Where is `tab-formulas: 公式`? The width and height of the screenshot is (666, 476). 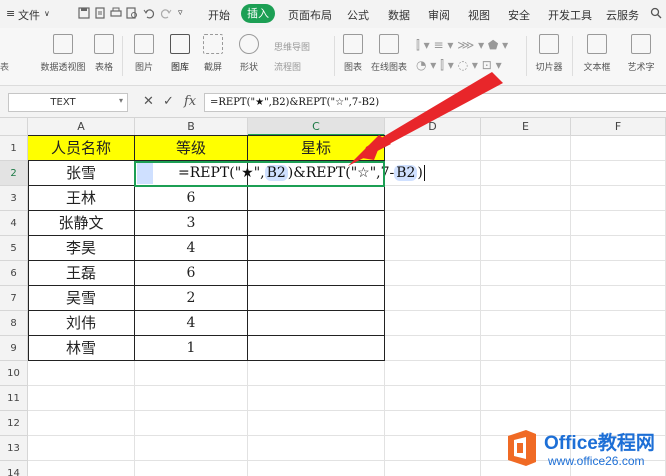
tab-formulas: 公式 is located at coordinates (358, 15).